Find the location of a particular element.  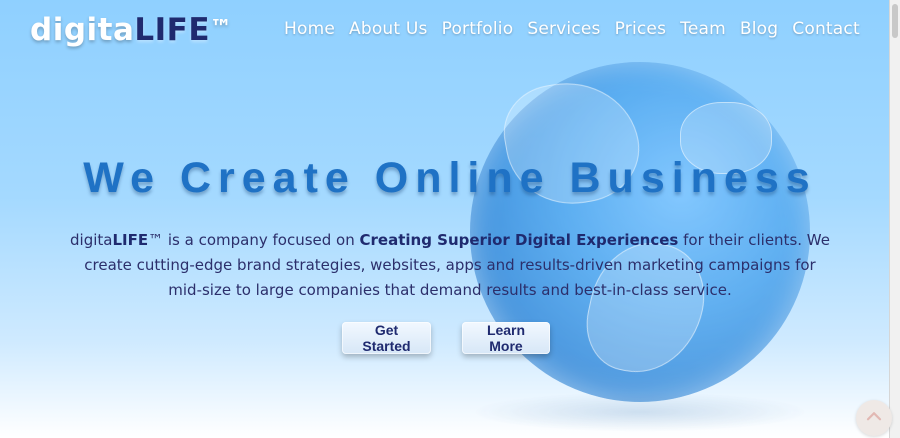

logo-life: LIFE is located at coordinates (172, 30).